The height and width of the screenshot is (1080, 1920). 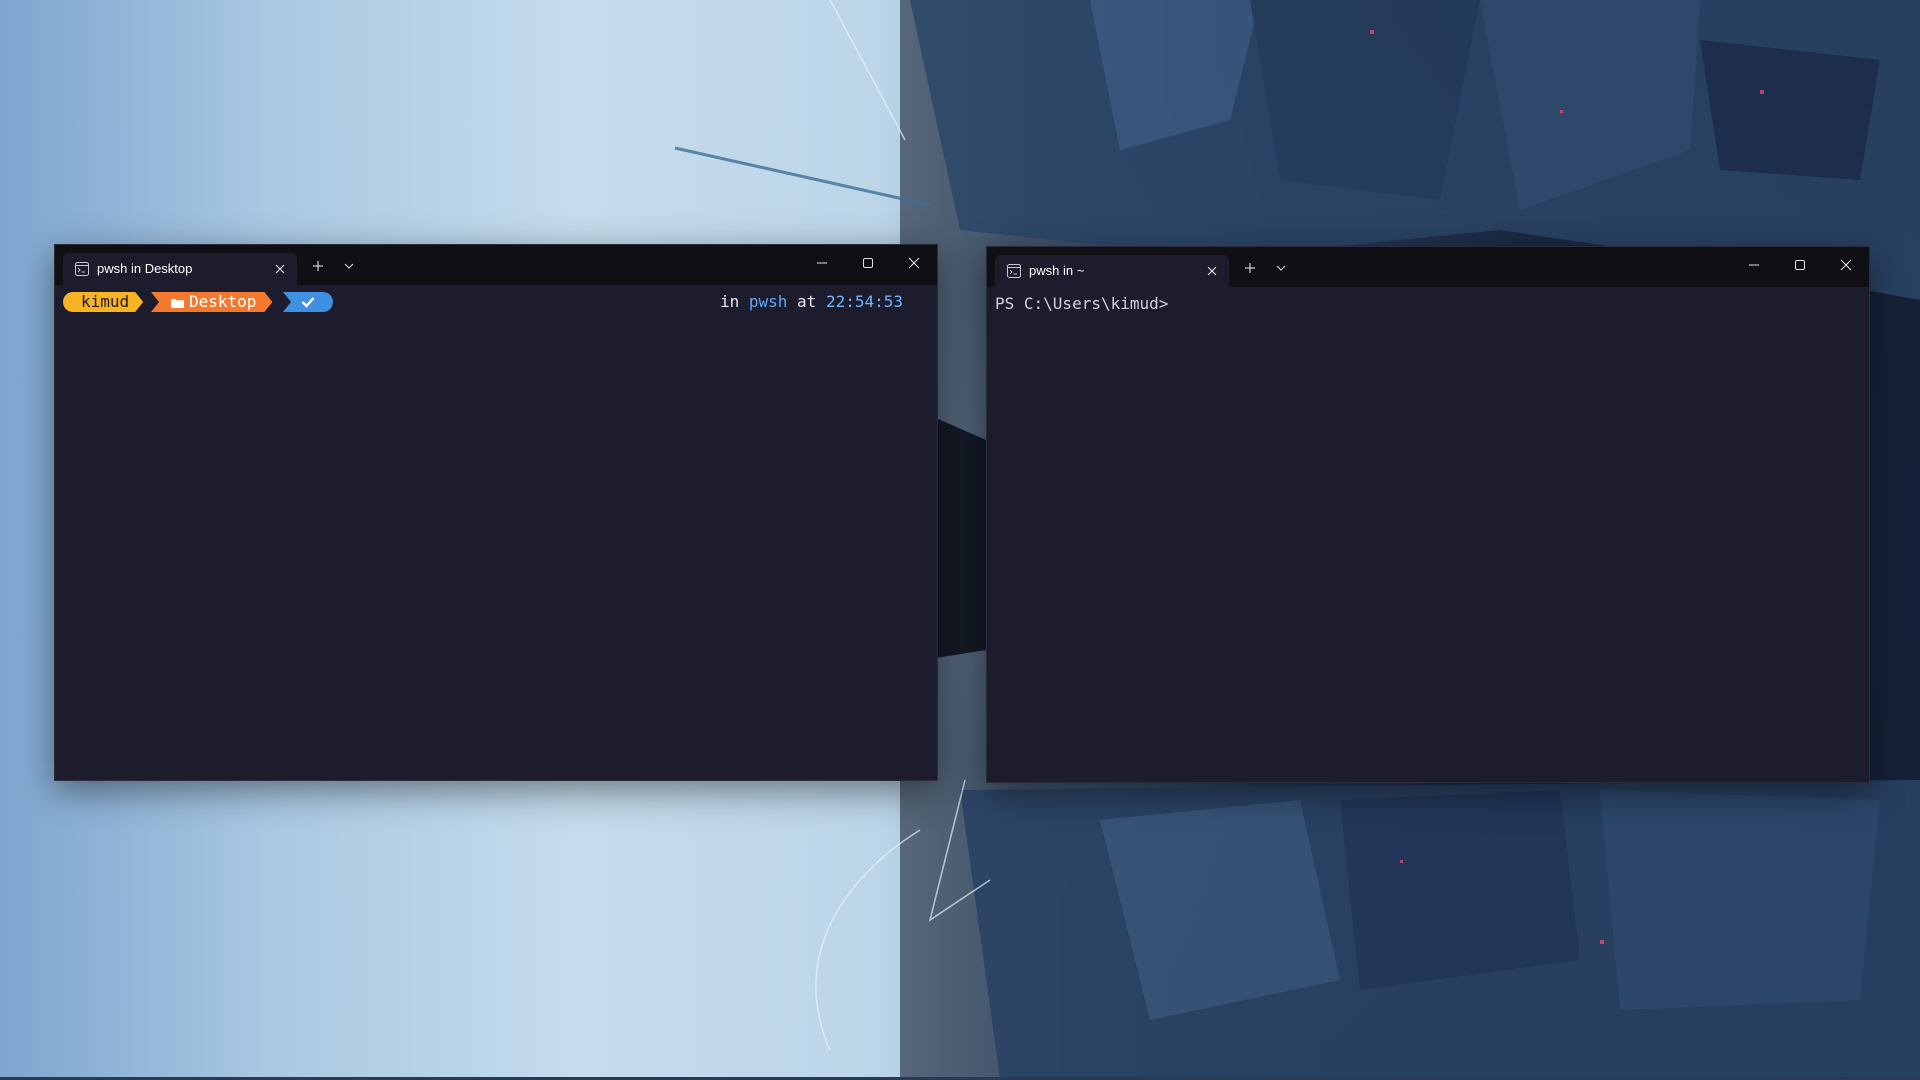 I want to click on prompt-user-segment: kimud, so click(x=103, y=302).